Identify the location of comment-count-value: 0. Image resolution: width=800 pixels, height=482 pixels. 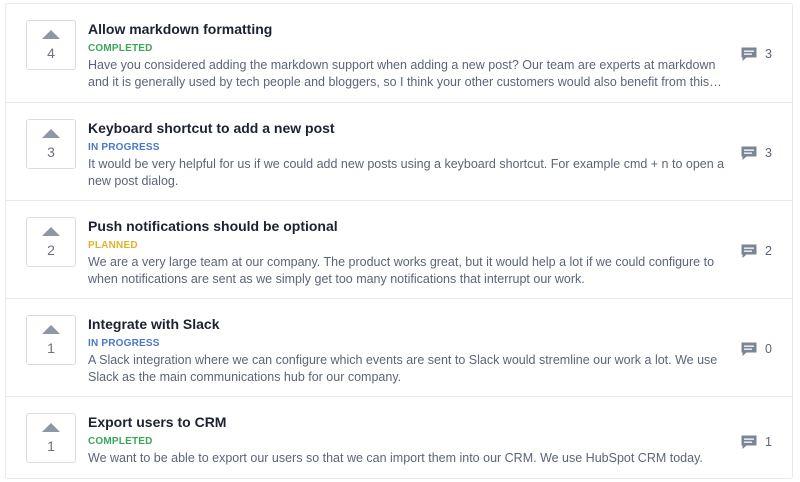
(768, 349).